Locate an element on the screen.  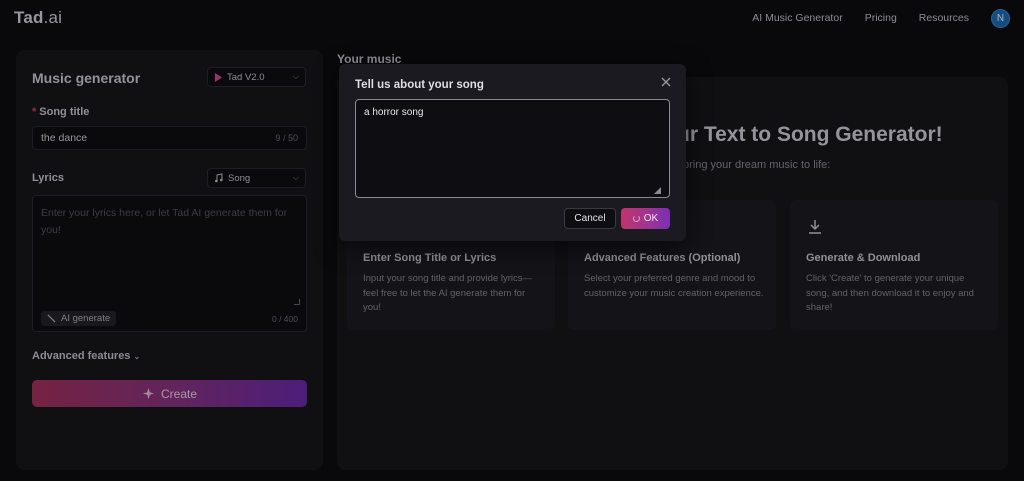
loading-spinner-icon is located at coordinates (636, 218).